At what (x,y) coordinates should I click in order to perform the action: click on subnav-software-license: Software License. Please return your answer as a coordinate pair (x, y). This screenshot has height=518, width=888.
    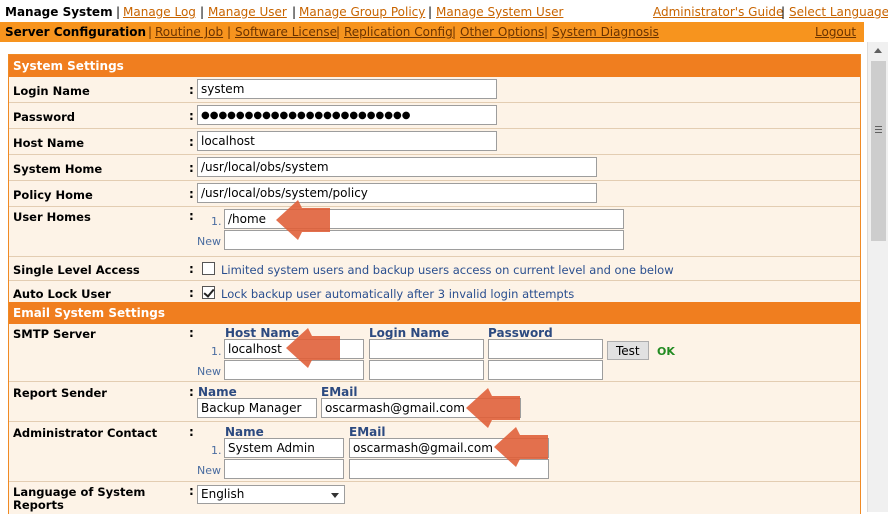
    Looking at the image, I should click on (286, 32).